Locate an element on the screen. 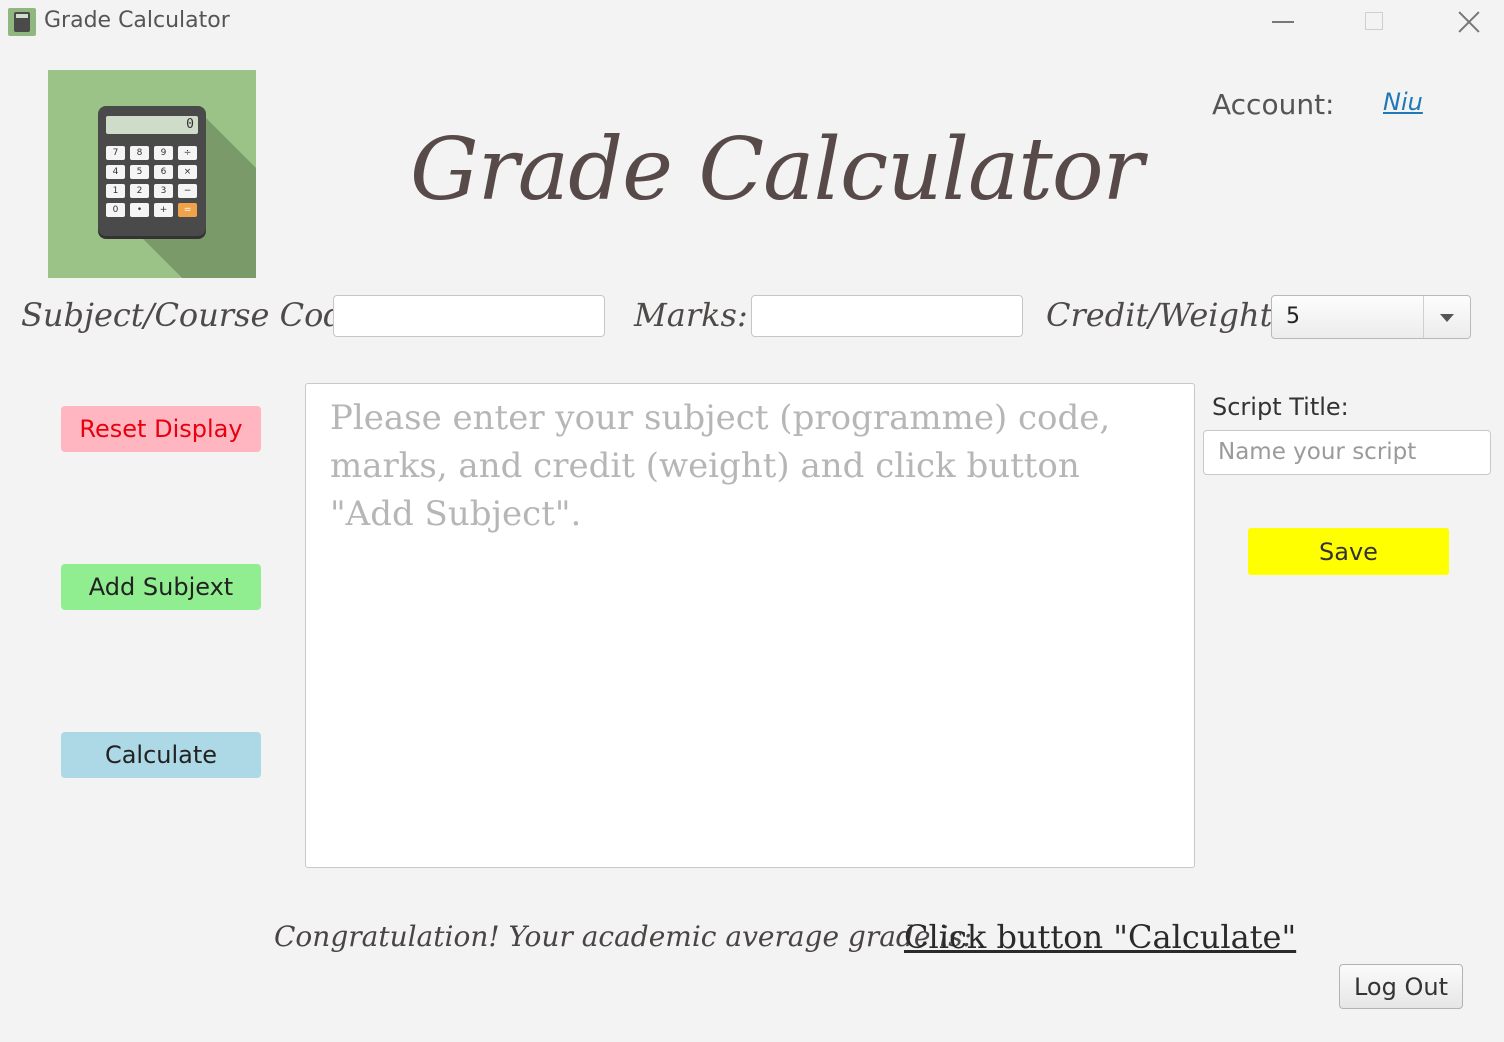  calc-key: 9 is located at coordinates (163, 153).